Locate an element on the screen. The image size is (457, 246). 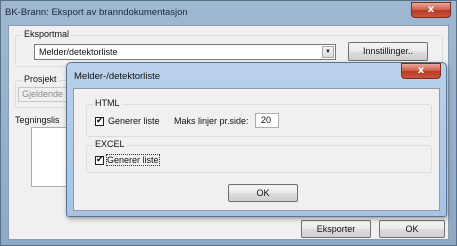
excel-group-legend: EXCEL is located at coordinates (110, 144).